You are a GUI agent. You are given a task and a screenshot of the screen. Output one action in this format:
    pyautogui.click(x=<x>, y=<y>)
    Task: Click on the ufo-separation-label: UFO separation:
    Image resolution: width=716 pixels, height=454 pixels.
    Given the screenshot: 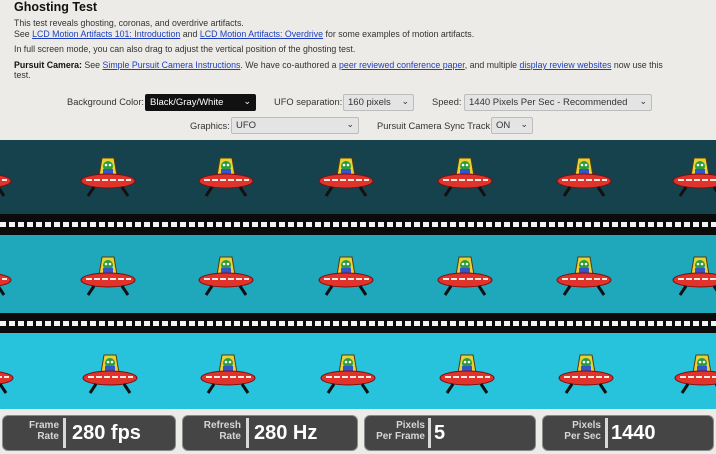 What is the action you would take?
    pyautogui.click(x=308, y=102)
    